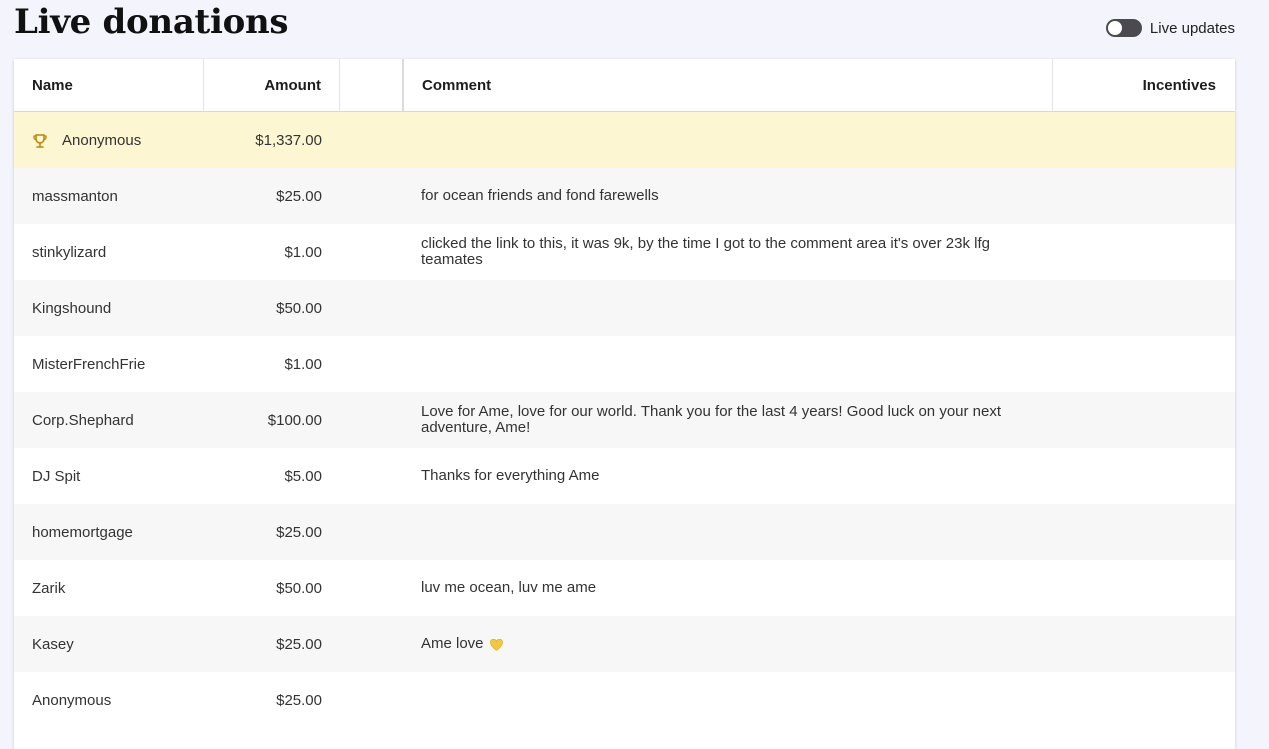  I want to click on table-row: Anonymous $1,337.00, so click(624, 140).